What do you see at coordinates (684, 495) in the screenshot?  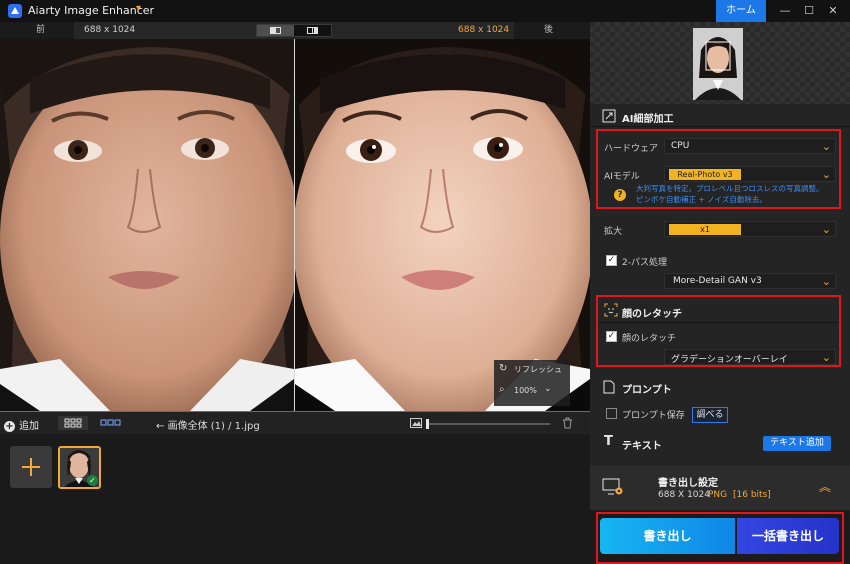 I see `export-dimensions: 688 X 1024` at bounding box center [684, 495].